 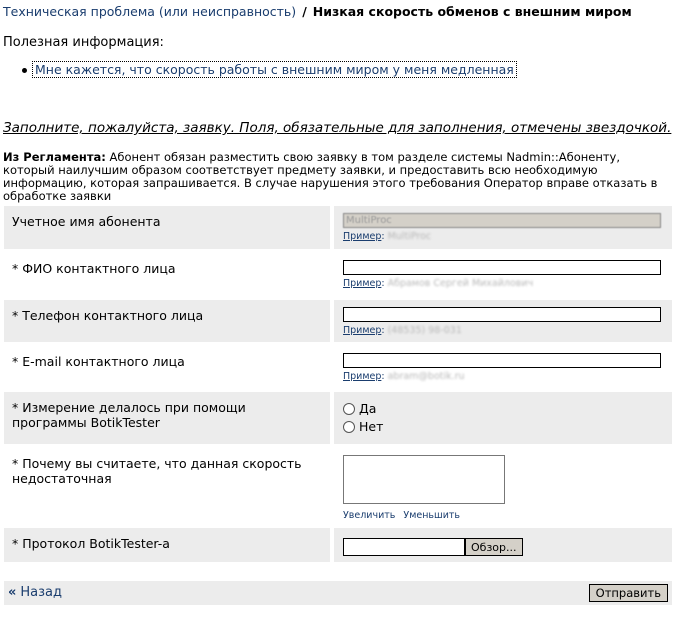 What do you see at coordinates (94, 268) in the screenshot?
I see `fio-label: * ФИО контактного лица` at bounding box center [94, 268].